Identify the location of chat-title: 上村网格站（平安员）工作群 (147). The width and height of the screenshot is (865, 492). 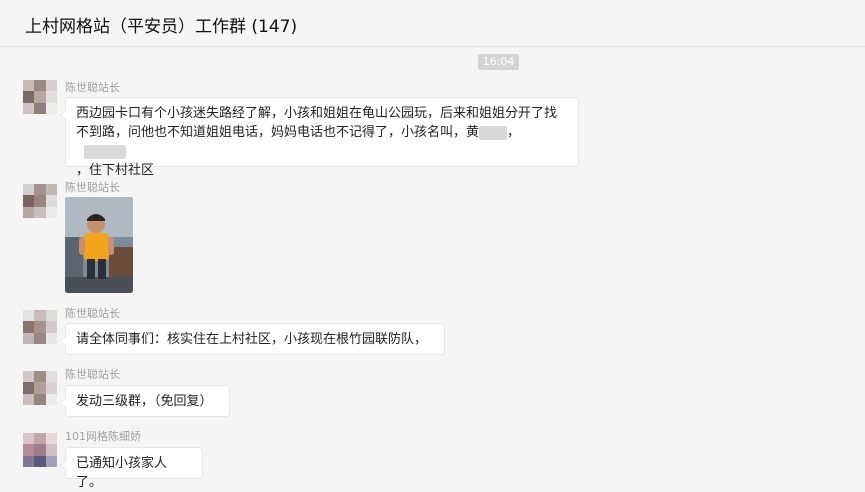
(161, 24).